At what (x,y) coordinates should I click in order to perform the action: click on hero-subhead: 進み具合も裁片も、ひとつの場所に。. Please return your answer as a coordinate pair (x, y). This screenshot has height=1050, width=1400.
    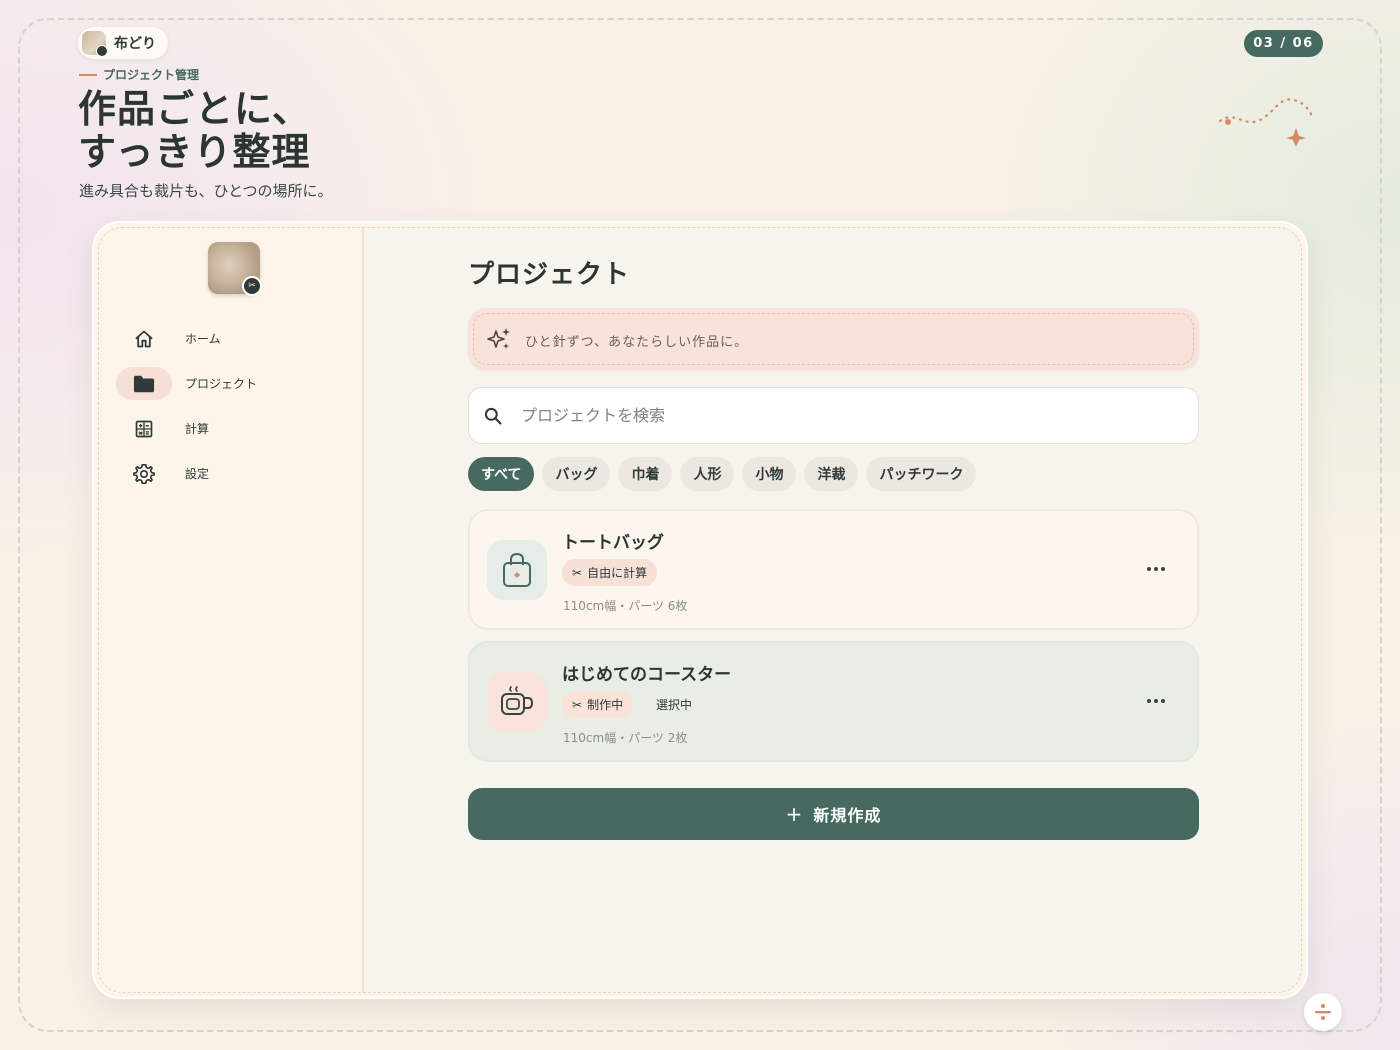
    Looking at the image, I should click on (206, 191).